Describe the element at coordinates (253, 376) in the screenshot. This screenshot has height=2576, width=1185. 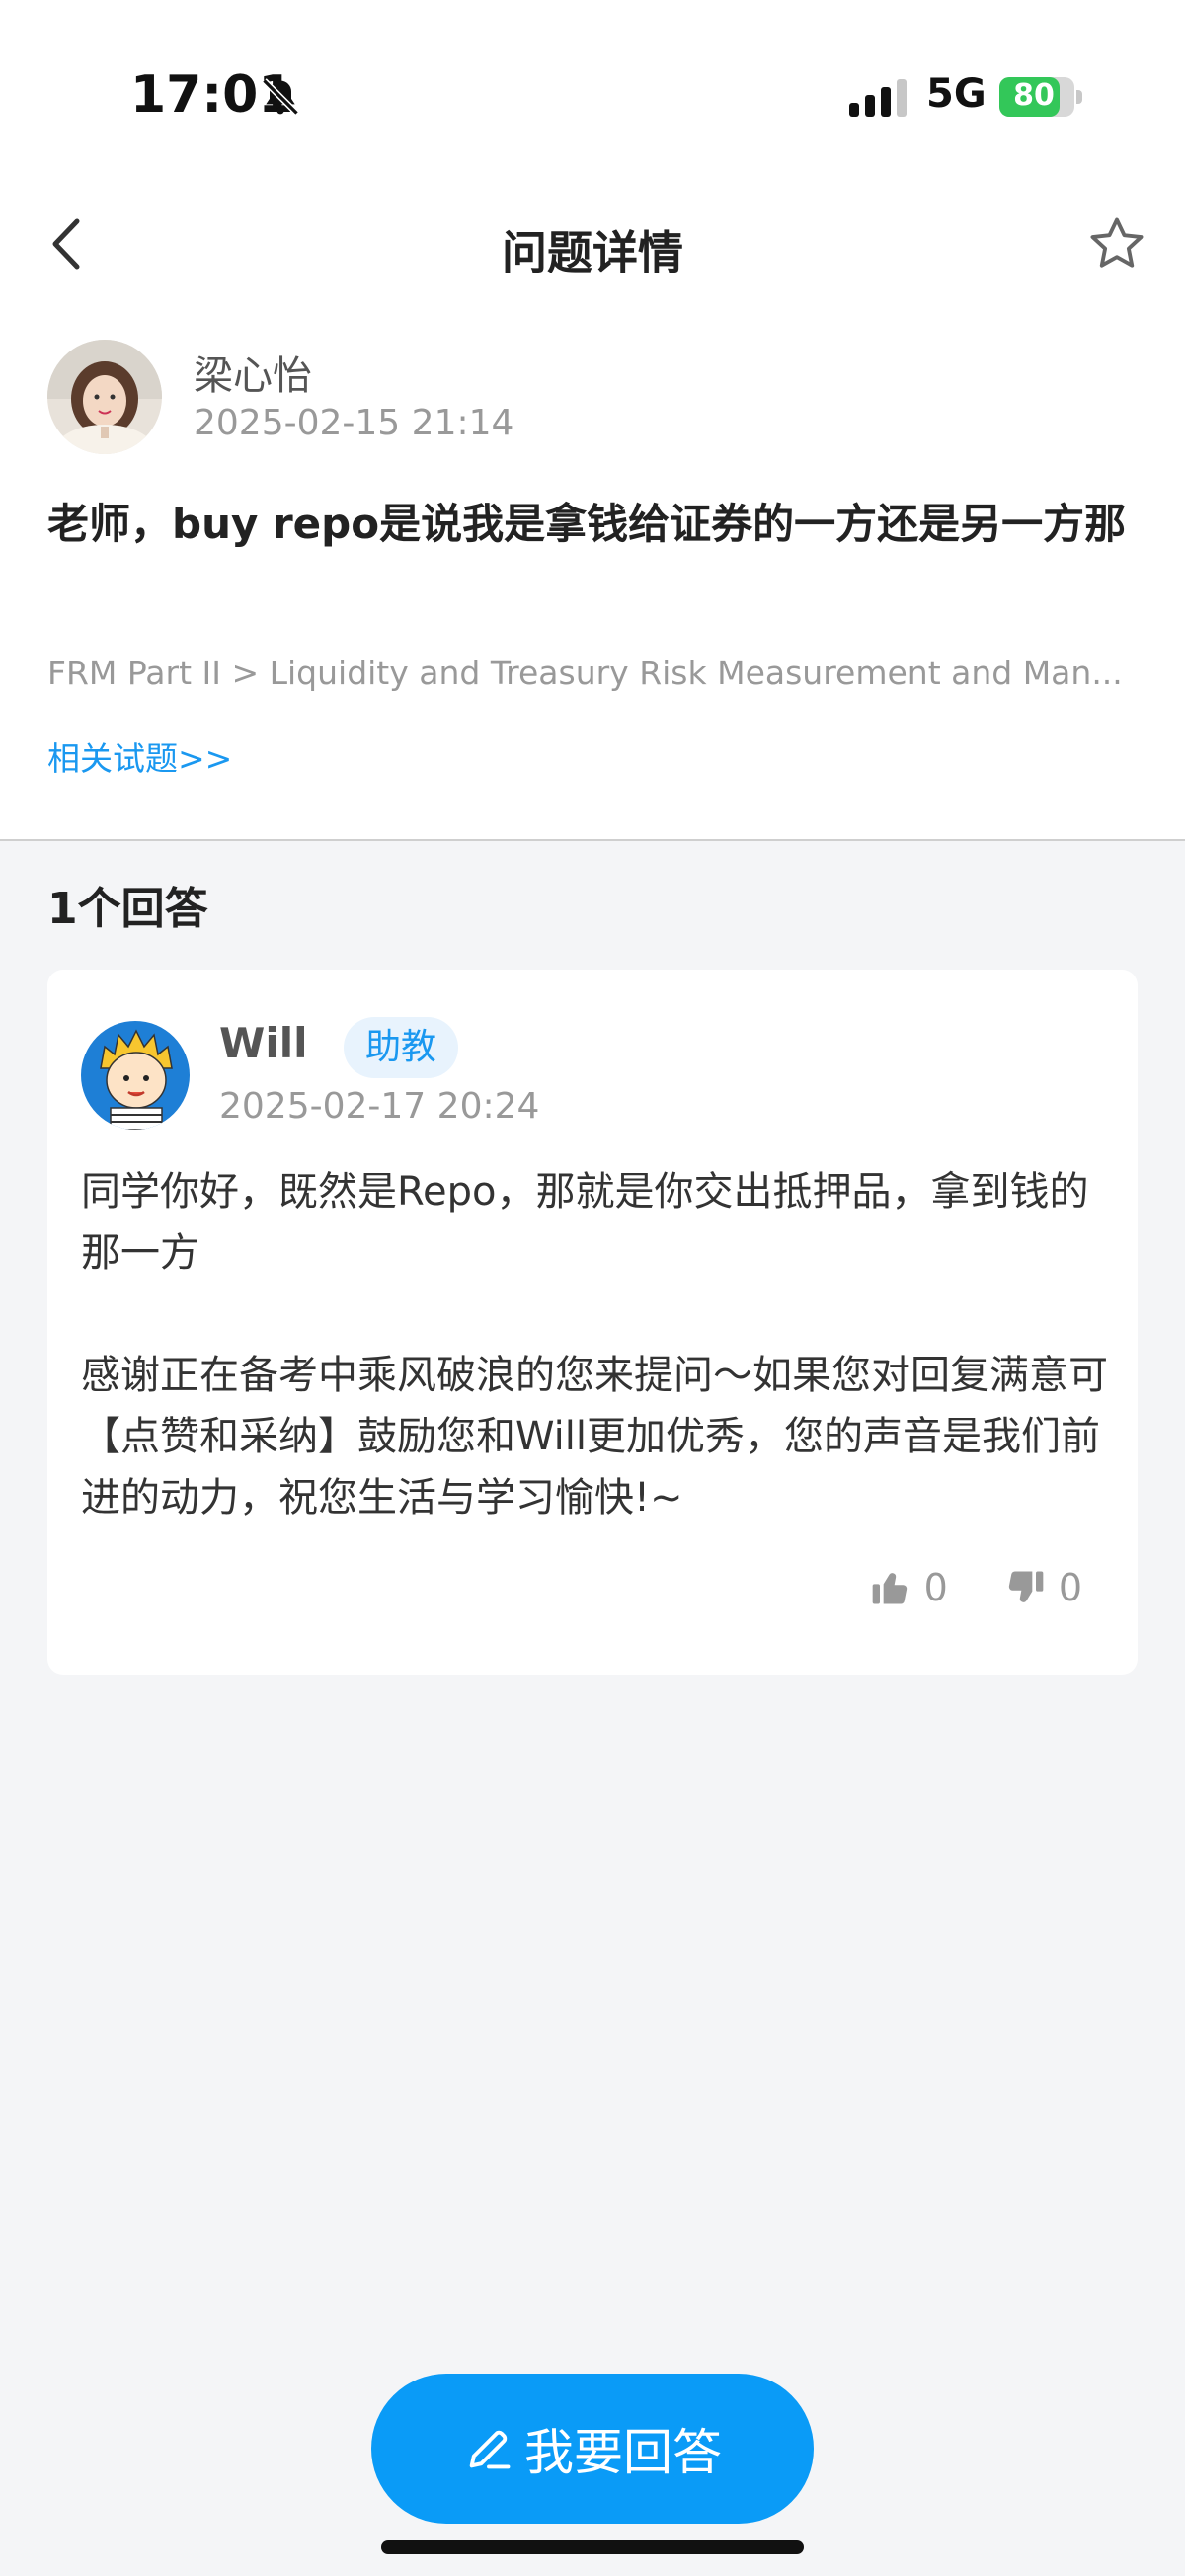
I see `asker-name: 梁心怡` at that location.